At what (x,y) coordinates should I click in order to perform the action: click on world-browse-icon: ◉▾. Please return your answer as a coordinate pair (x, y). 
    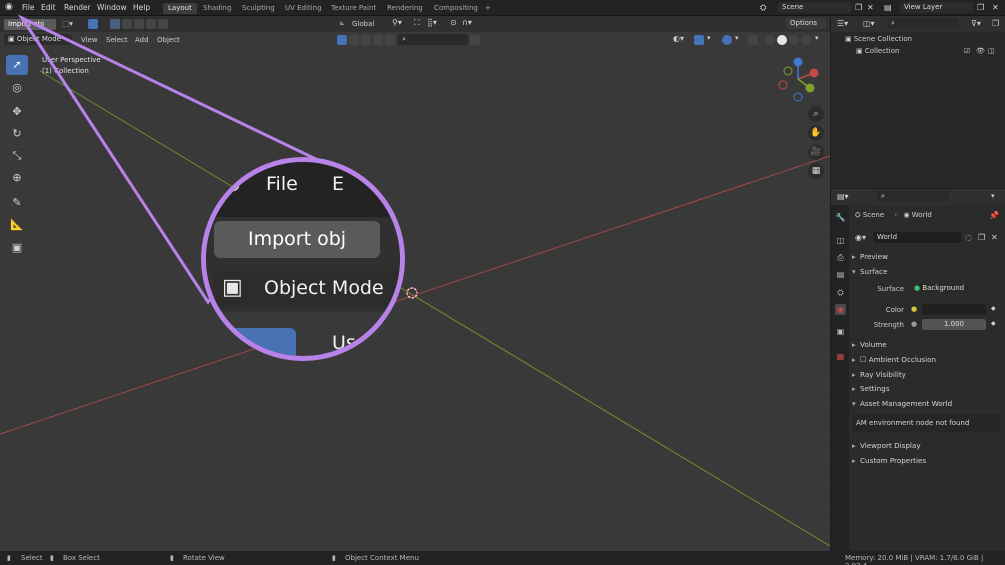
    Looking at the image, I should click on (860, 237).